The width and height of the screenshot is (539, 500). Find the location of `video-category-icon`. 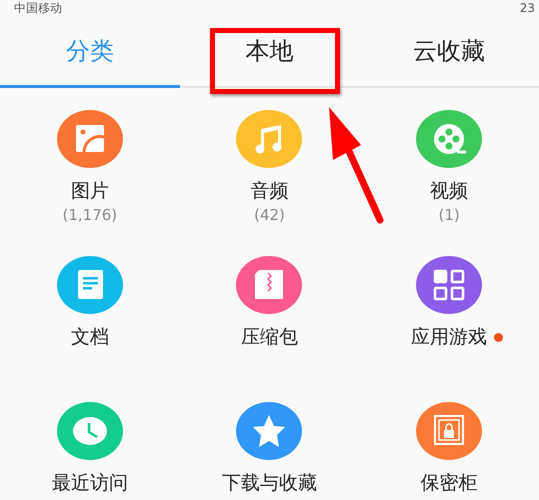

video-category-icon is located at coordinates (449, 139).